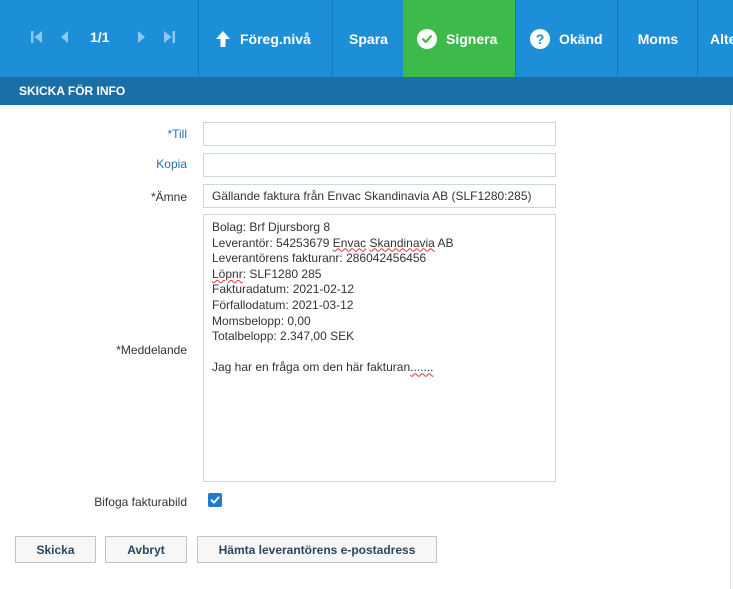  I want to click on skicka-button: Skicka, so click(55, 549).